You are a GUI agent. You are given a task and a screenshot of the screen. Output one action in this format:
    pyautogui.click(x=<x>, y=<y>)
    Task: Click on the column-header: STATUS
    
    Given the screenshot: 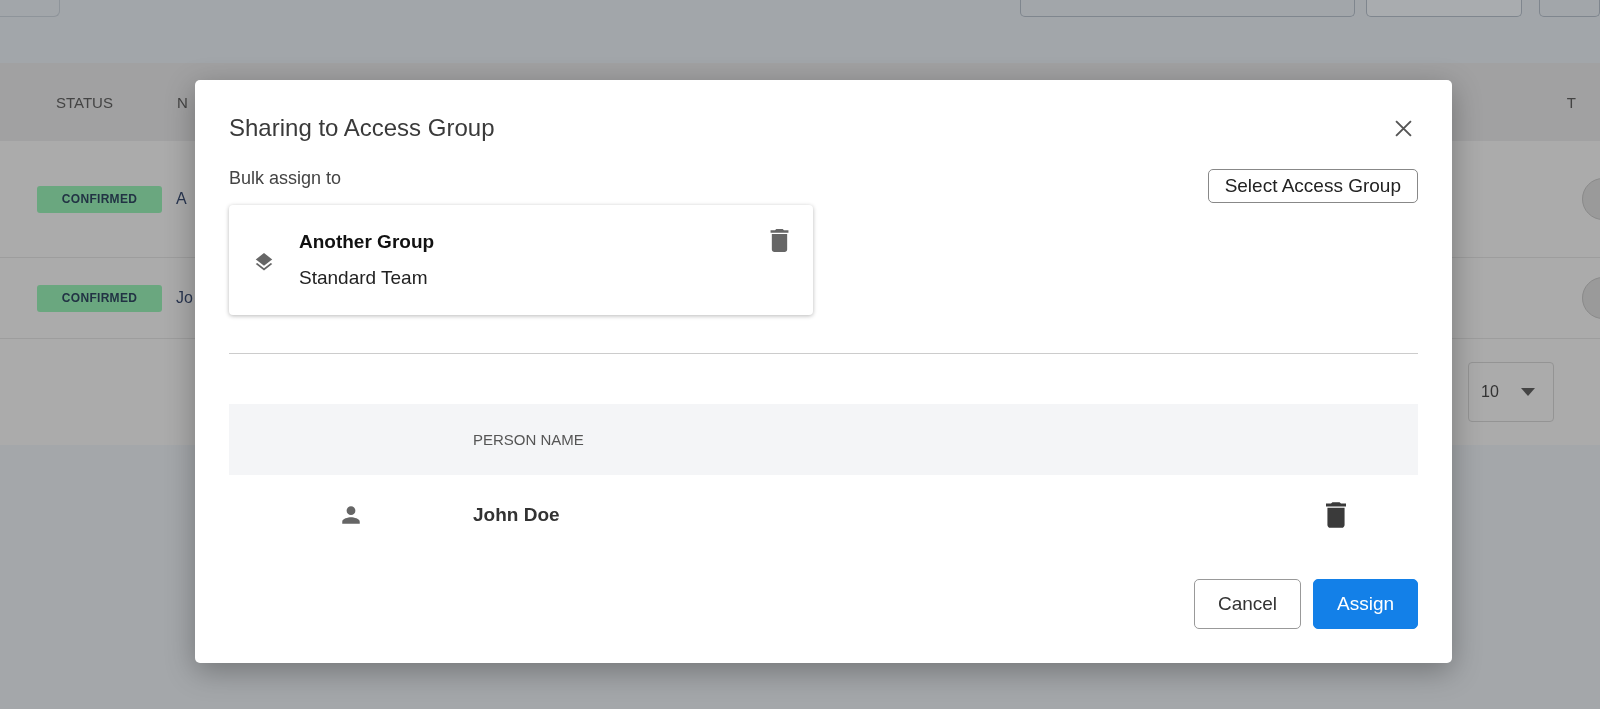 What is the action you would take?
    pyautogui.click(x=84, y=102)
    